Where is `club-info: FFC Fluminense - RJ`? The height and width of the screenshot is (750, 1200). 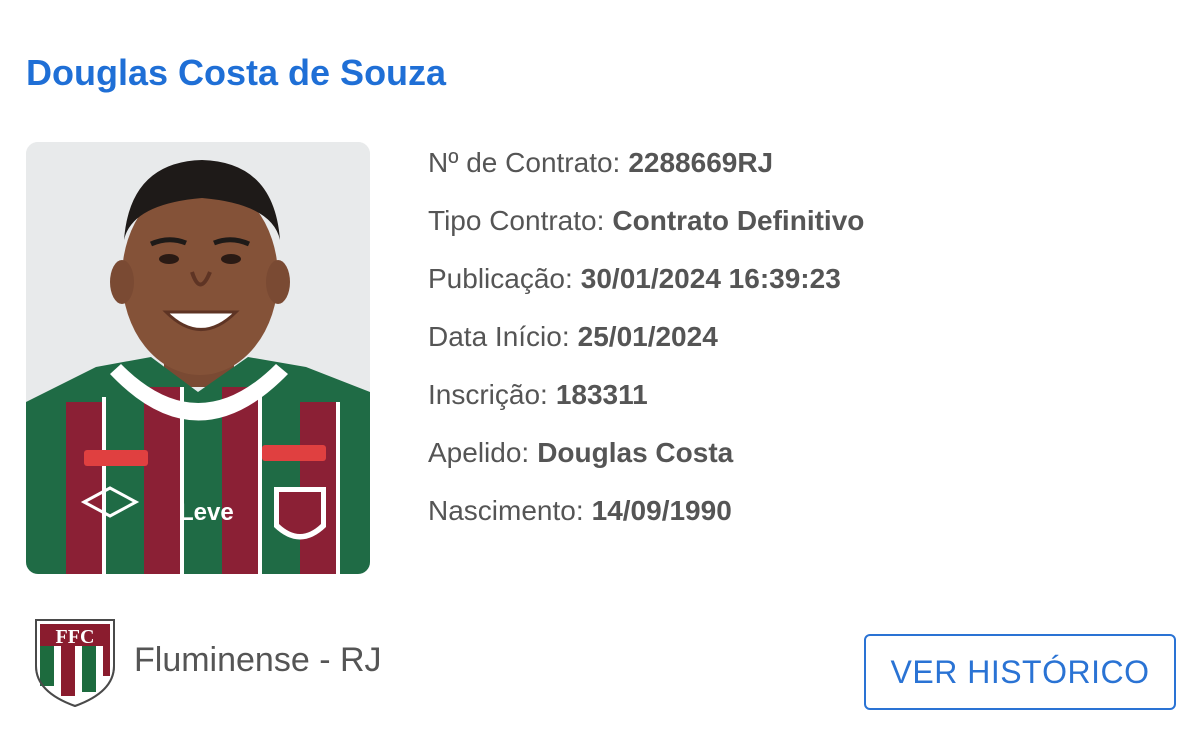 club-info: FFC Fluminense - RJ is located at coordinates (207, 660).